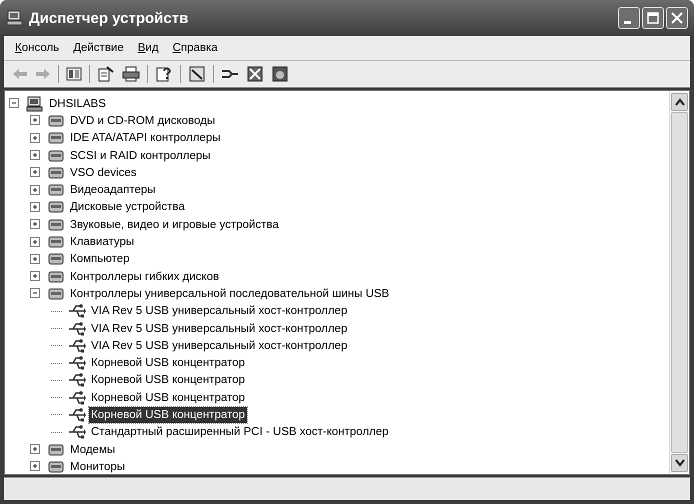  Describe the element at coordinates (629, 18) in the screenshot. I see `minimize-button` at that location.